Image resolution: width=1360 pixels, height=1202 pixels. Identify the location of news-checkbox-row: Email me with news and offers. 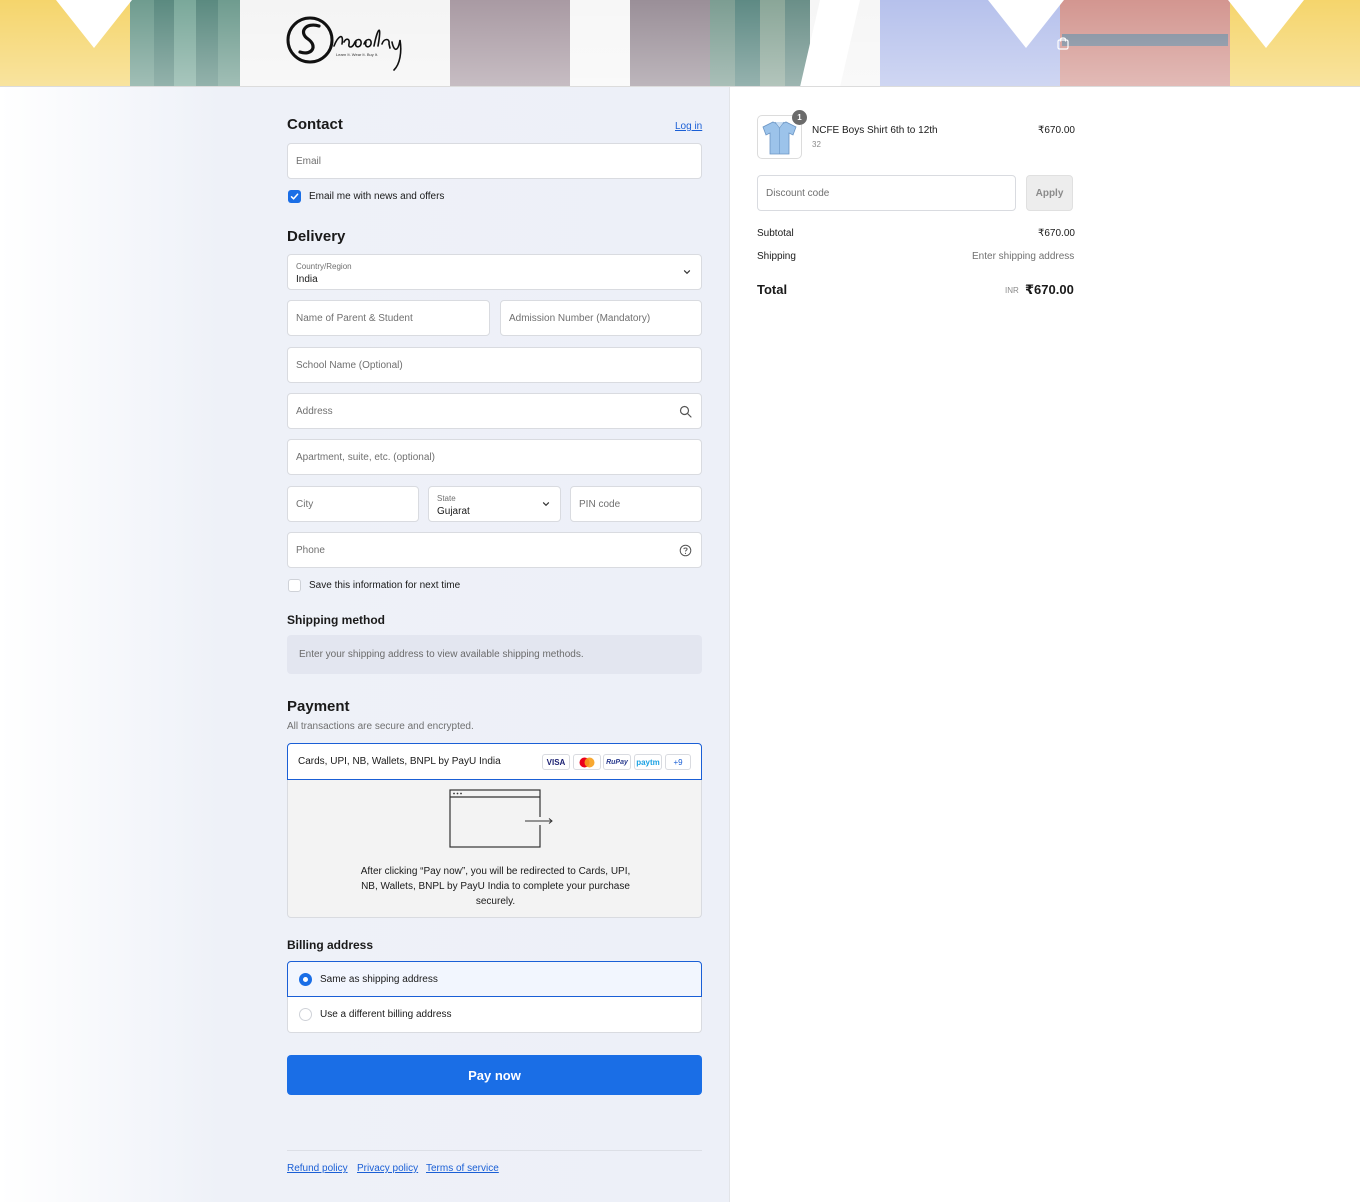
(366, 196).